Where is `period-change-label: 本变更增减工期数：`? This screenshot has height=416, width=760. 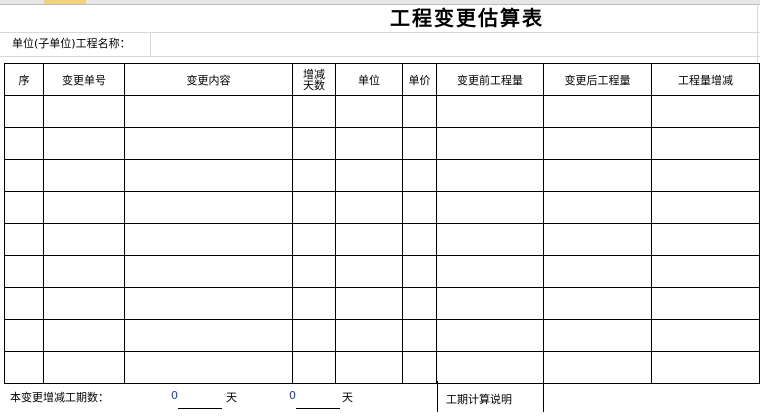
period-change-label: 本变更增减工期数： is located at coordinates (59, 397).